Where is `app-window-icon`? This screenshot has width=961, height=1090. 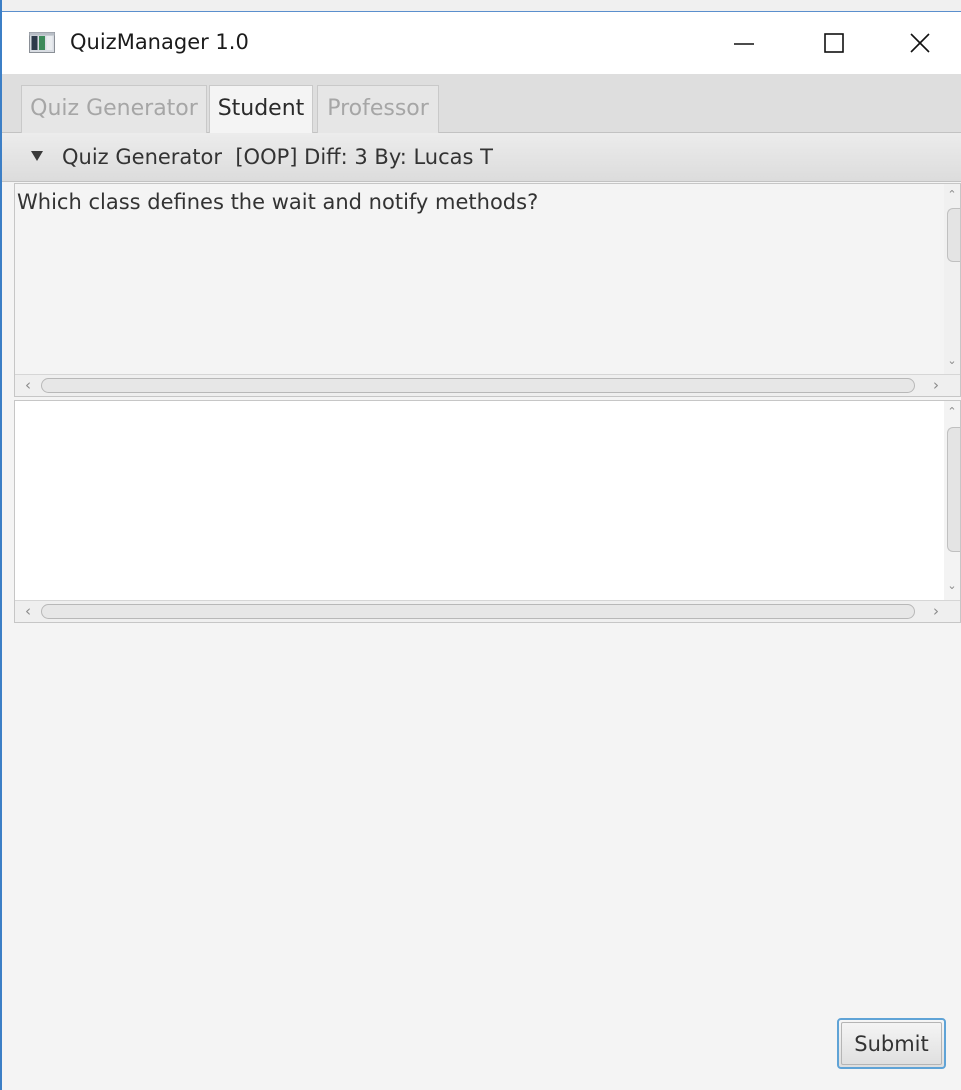 app-window-icon is located at coordinates (42, 42).